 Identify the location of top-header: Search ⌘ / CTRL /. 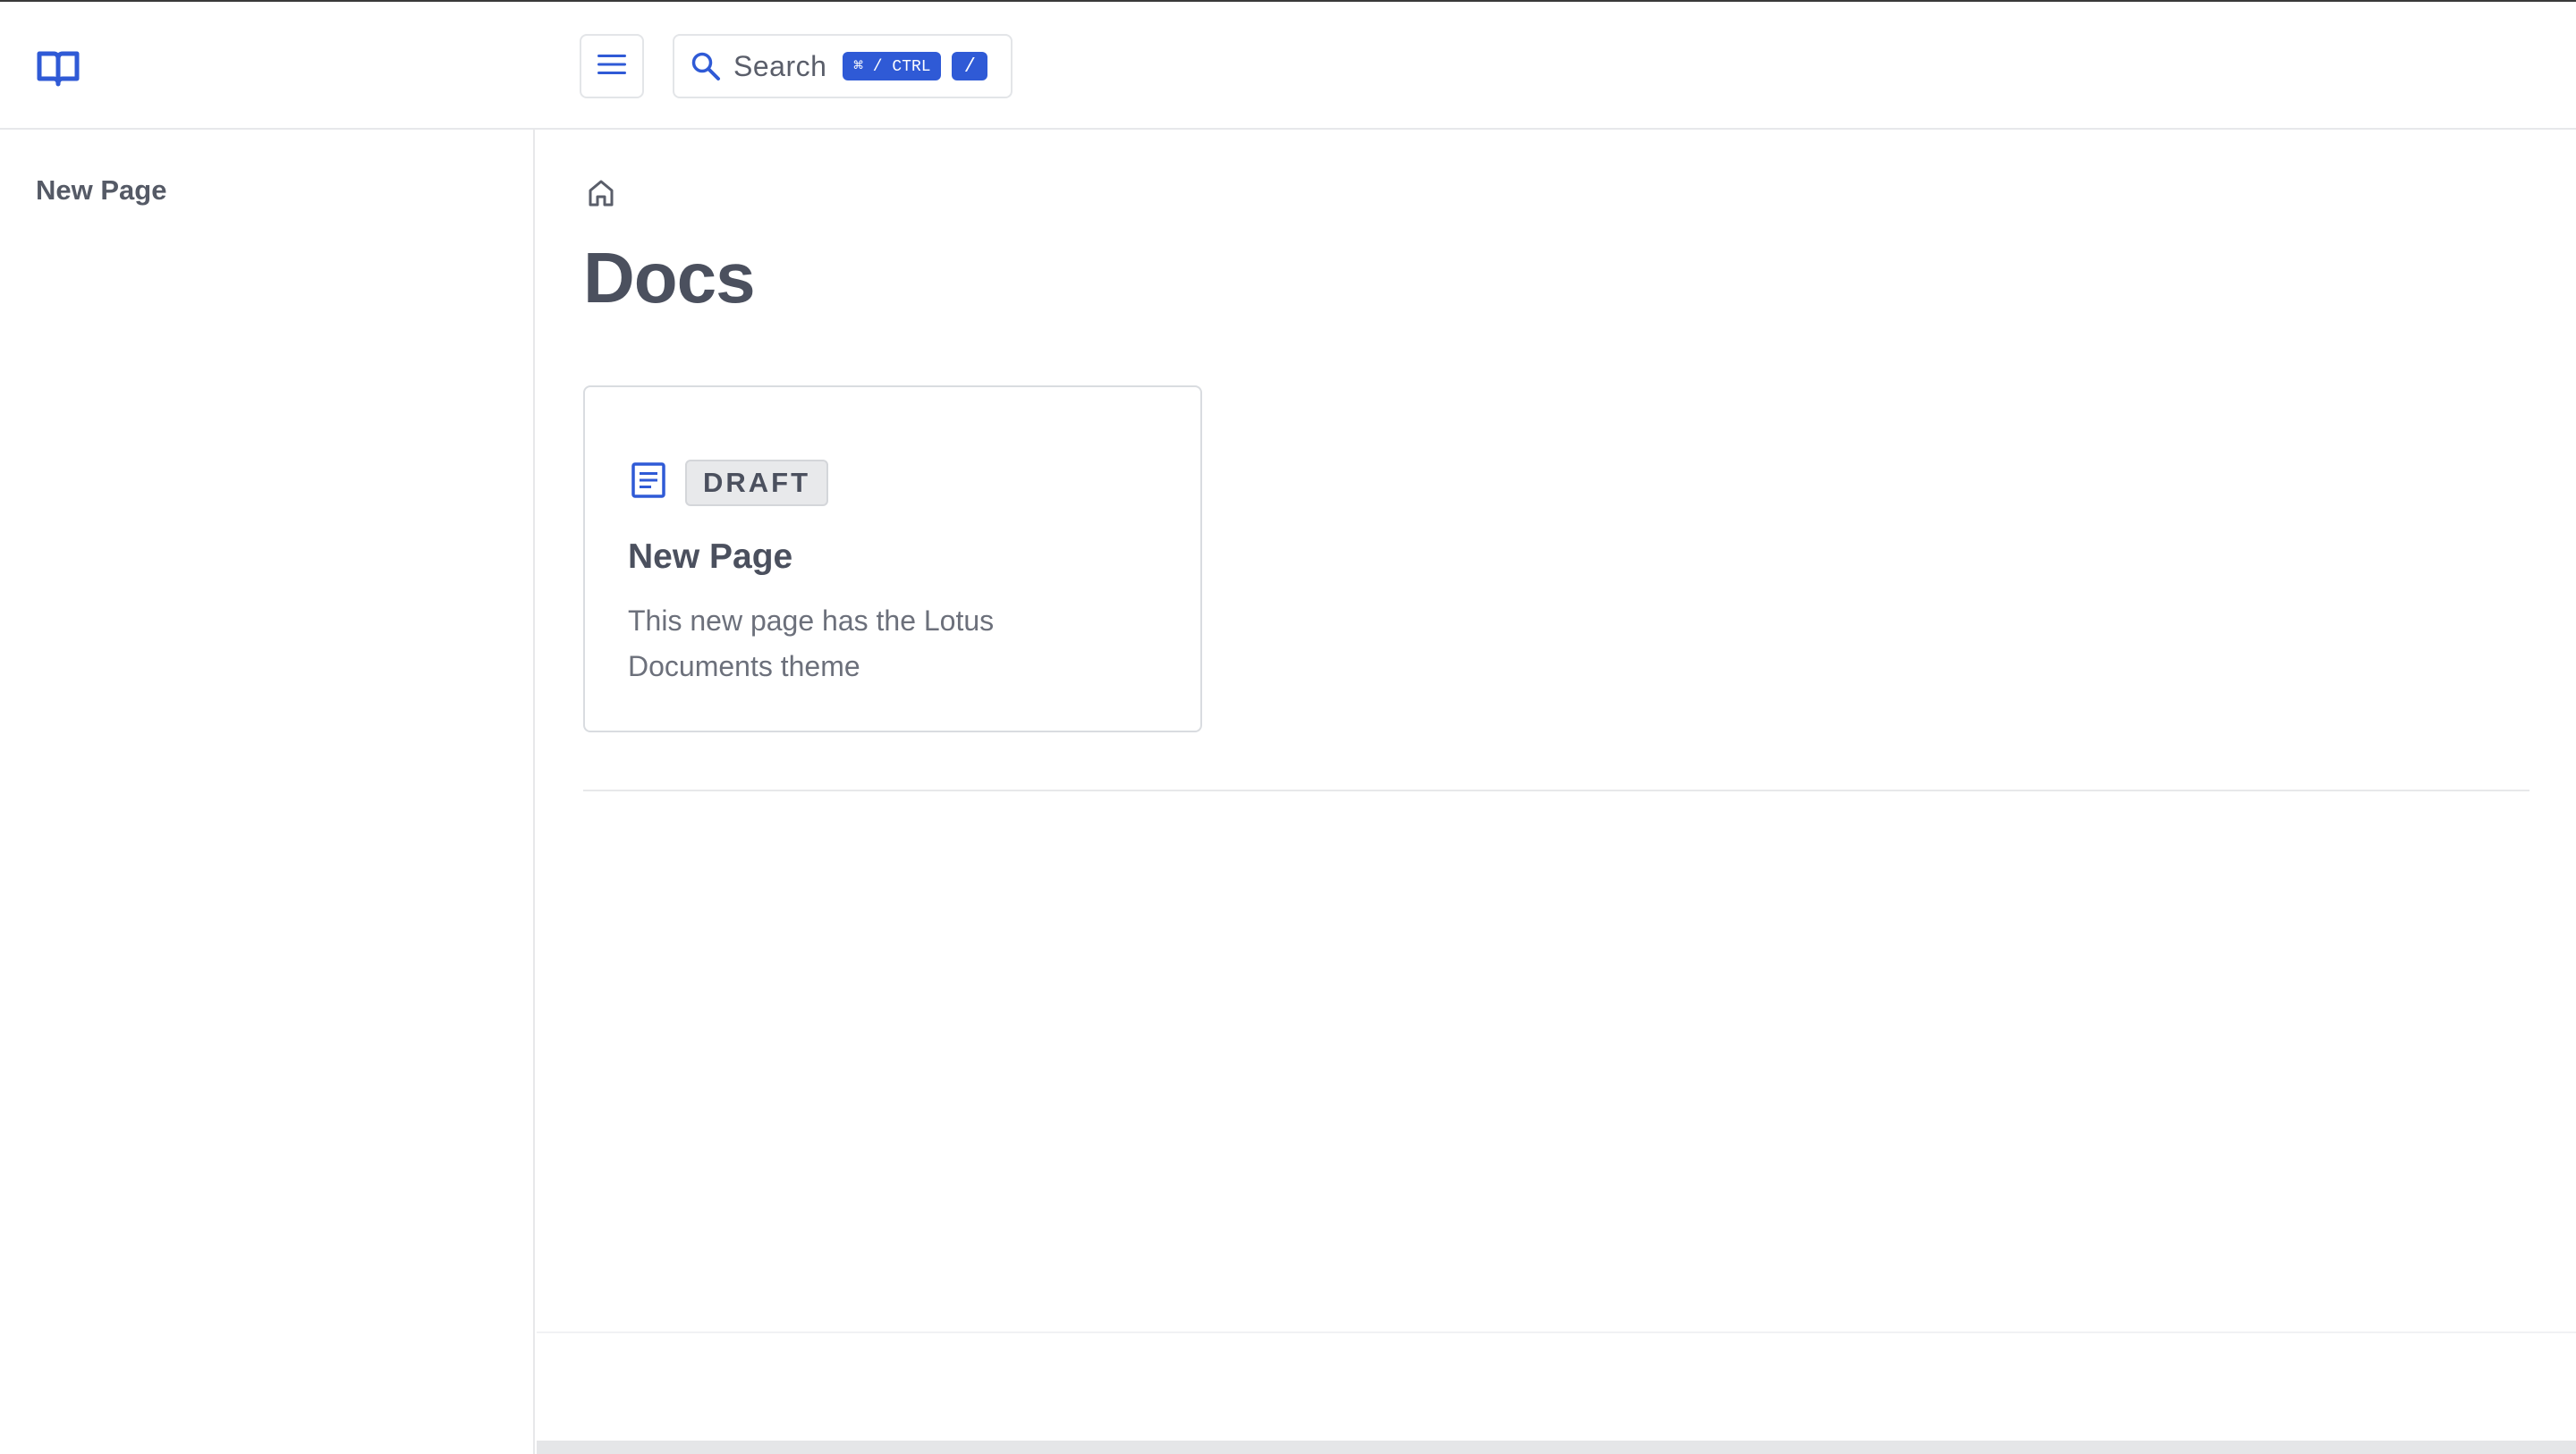
(1288, 66).